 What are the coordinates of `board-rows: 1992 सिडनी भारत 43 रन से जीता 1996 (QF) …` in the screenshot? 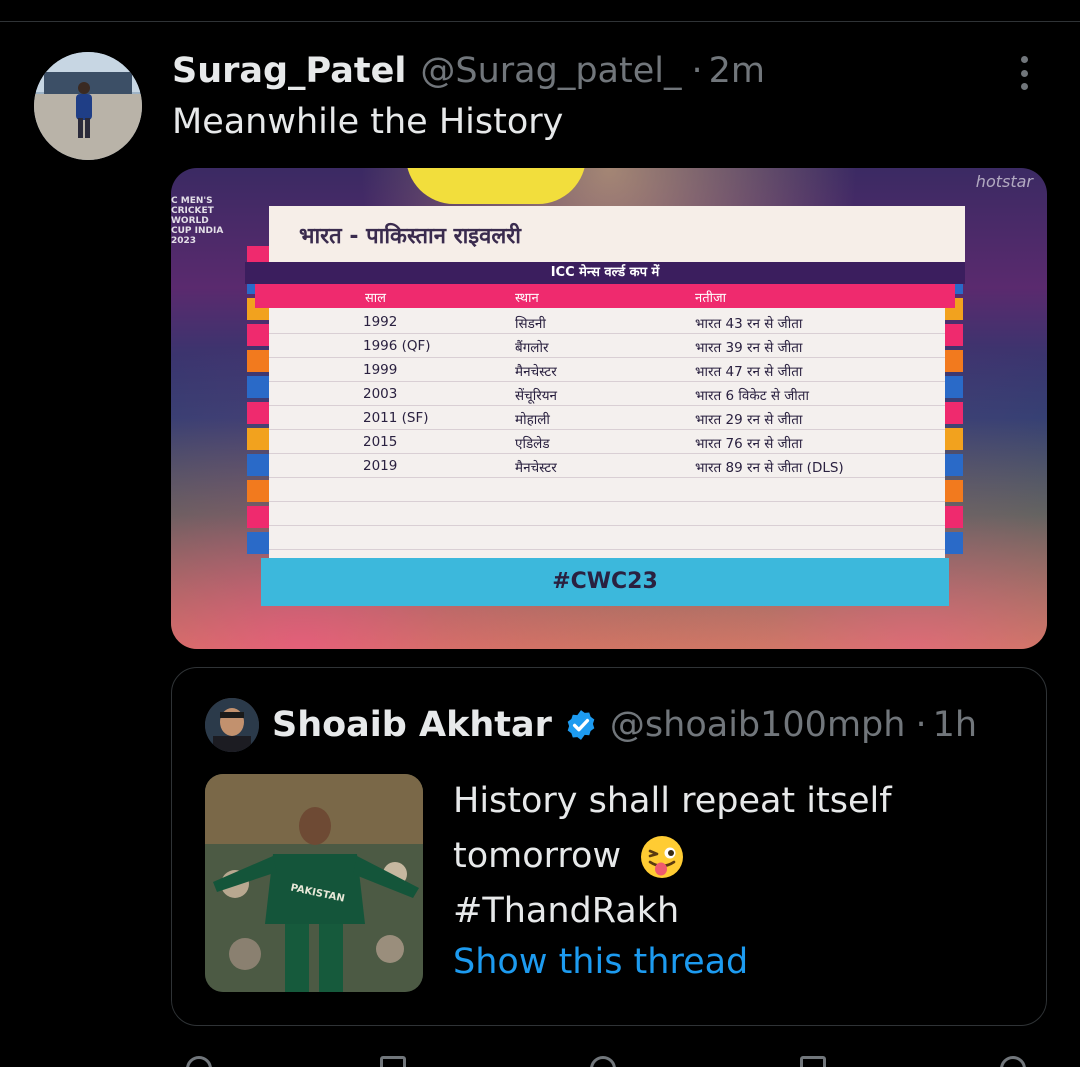 It's located at (607, 433).